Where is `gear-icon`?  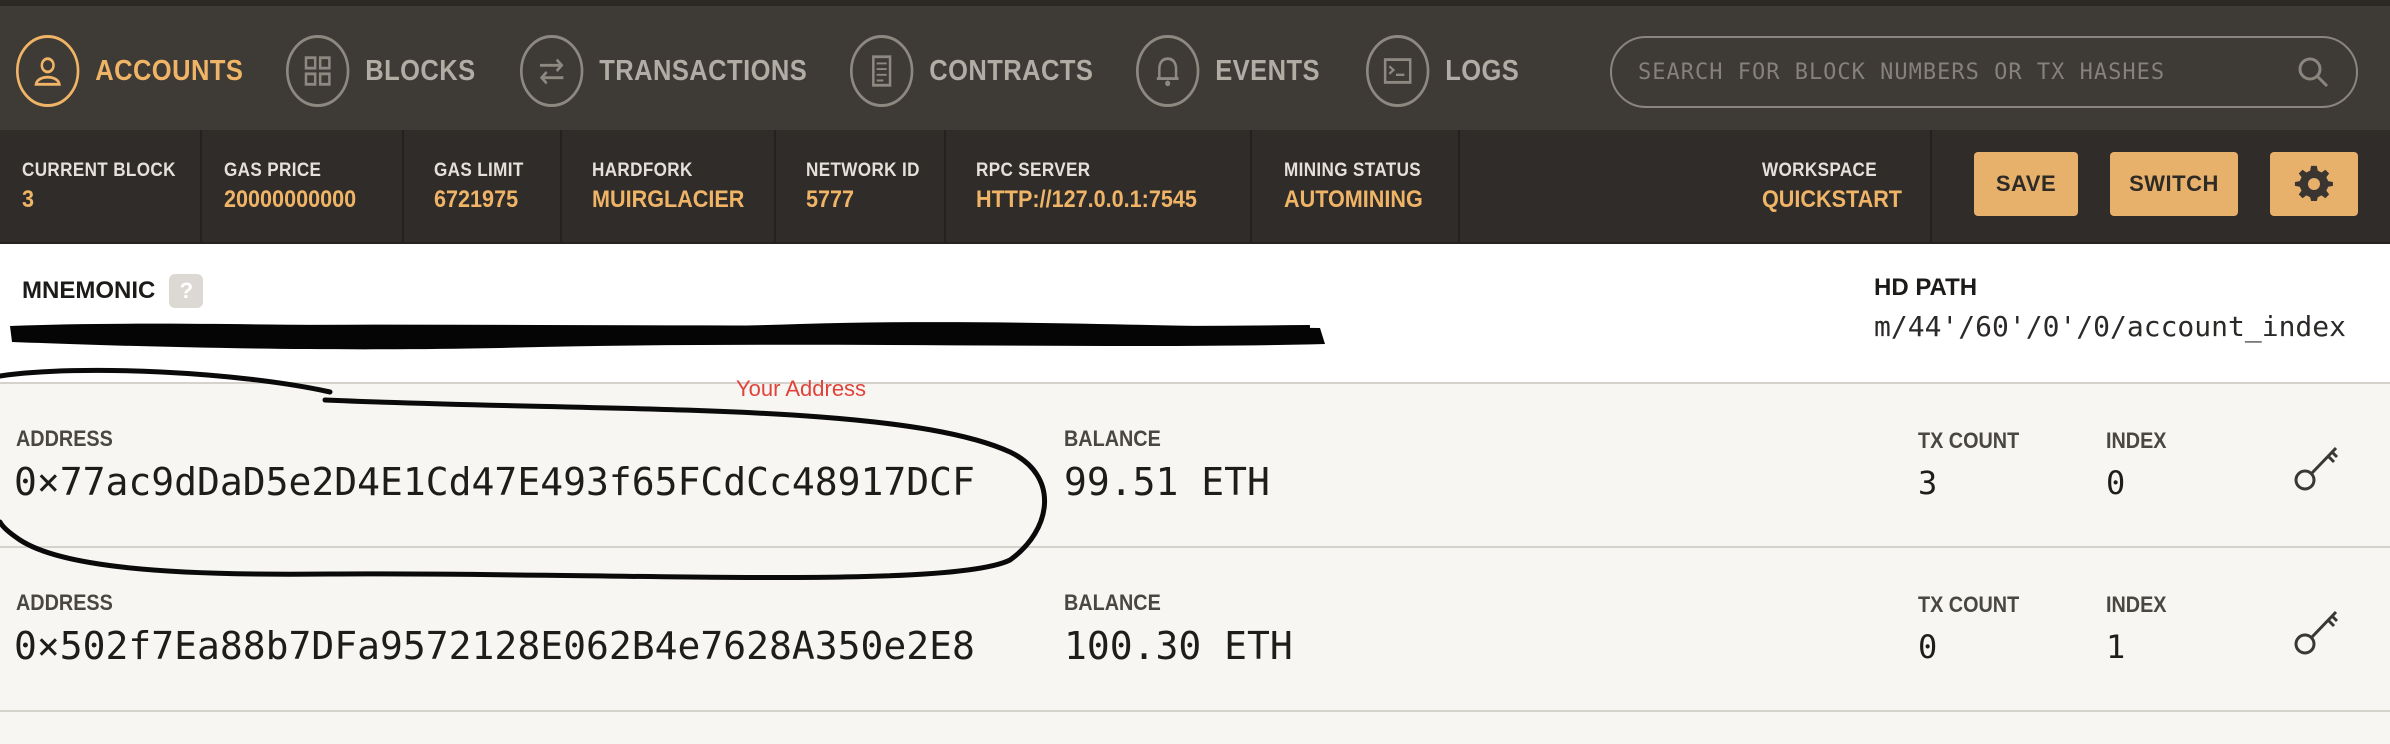
gear-icon is located at coordinates (2313, 183).